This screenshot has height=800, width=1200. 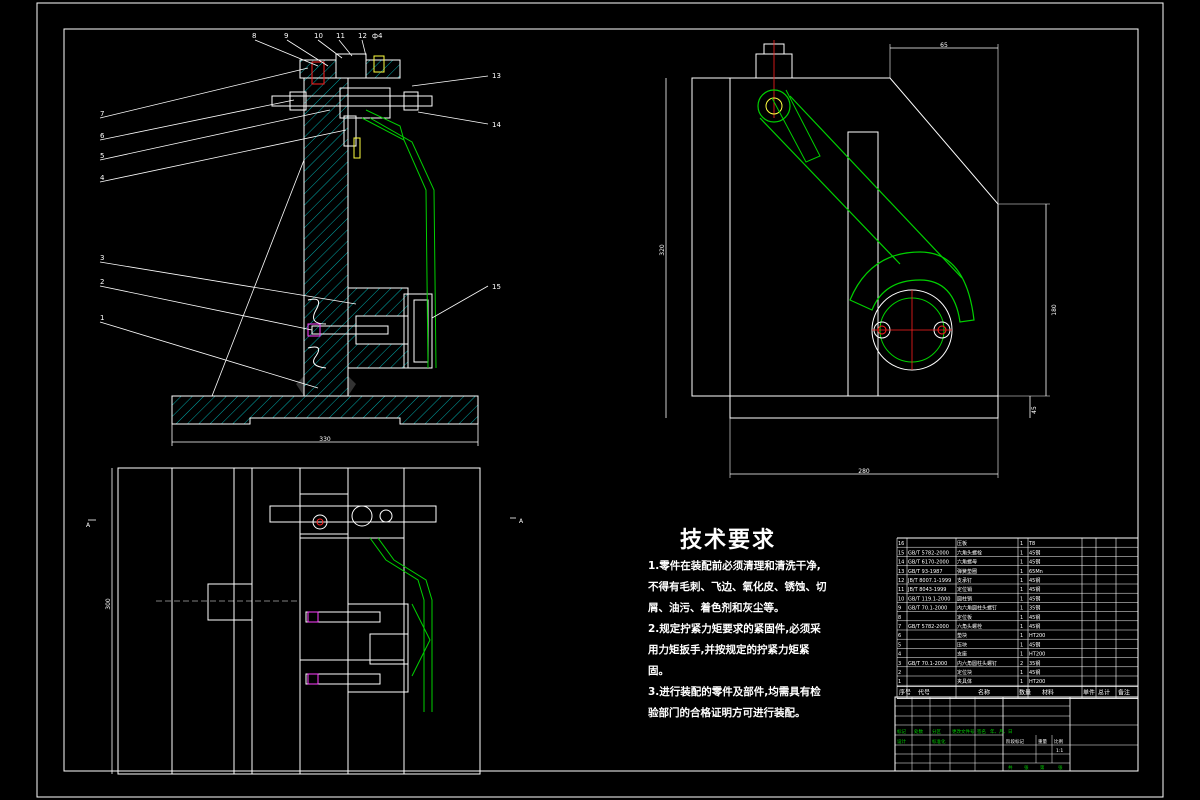 I want to click on bom-header-cell: 数量, so click(x=1025, y=692).